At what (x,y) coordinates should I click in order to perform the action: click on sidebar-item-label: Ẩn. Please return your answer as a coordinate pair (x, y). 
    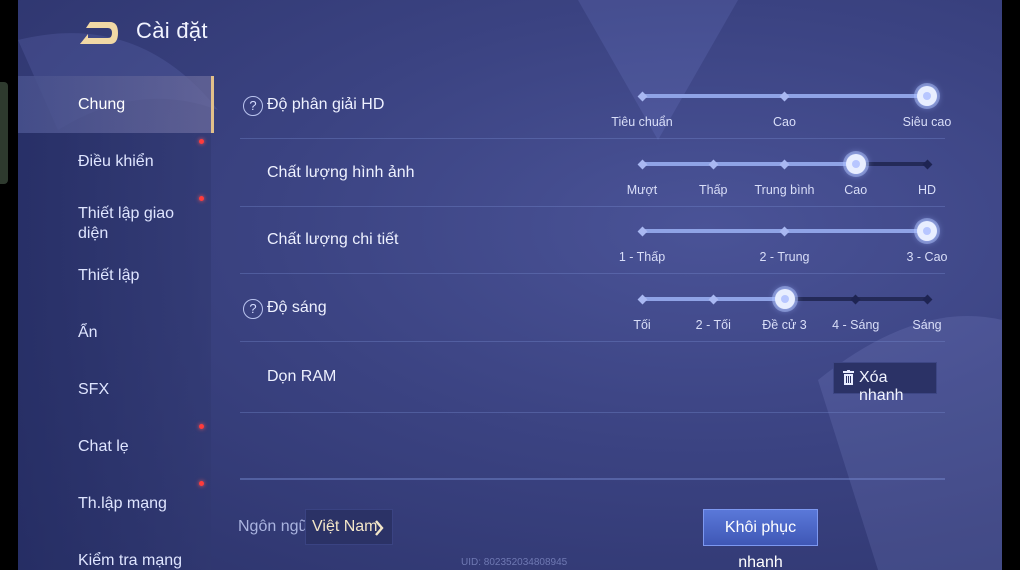
    Looking at the image, I should click on (88, 332).